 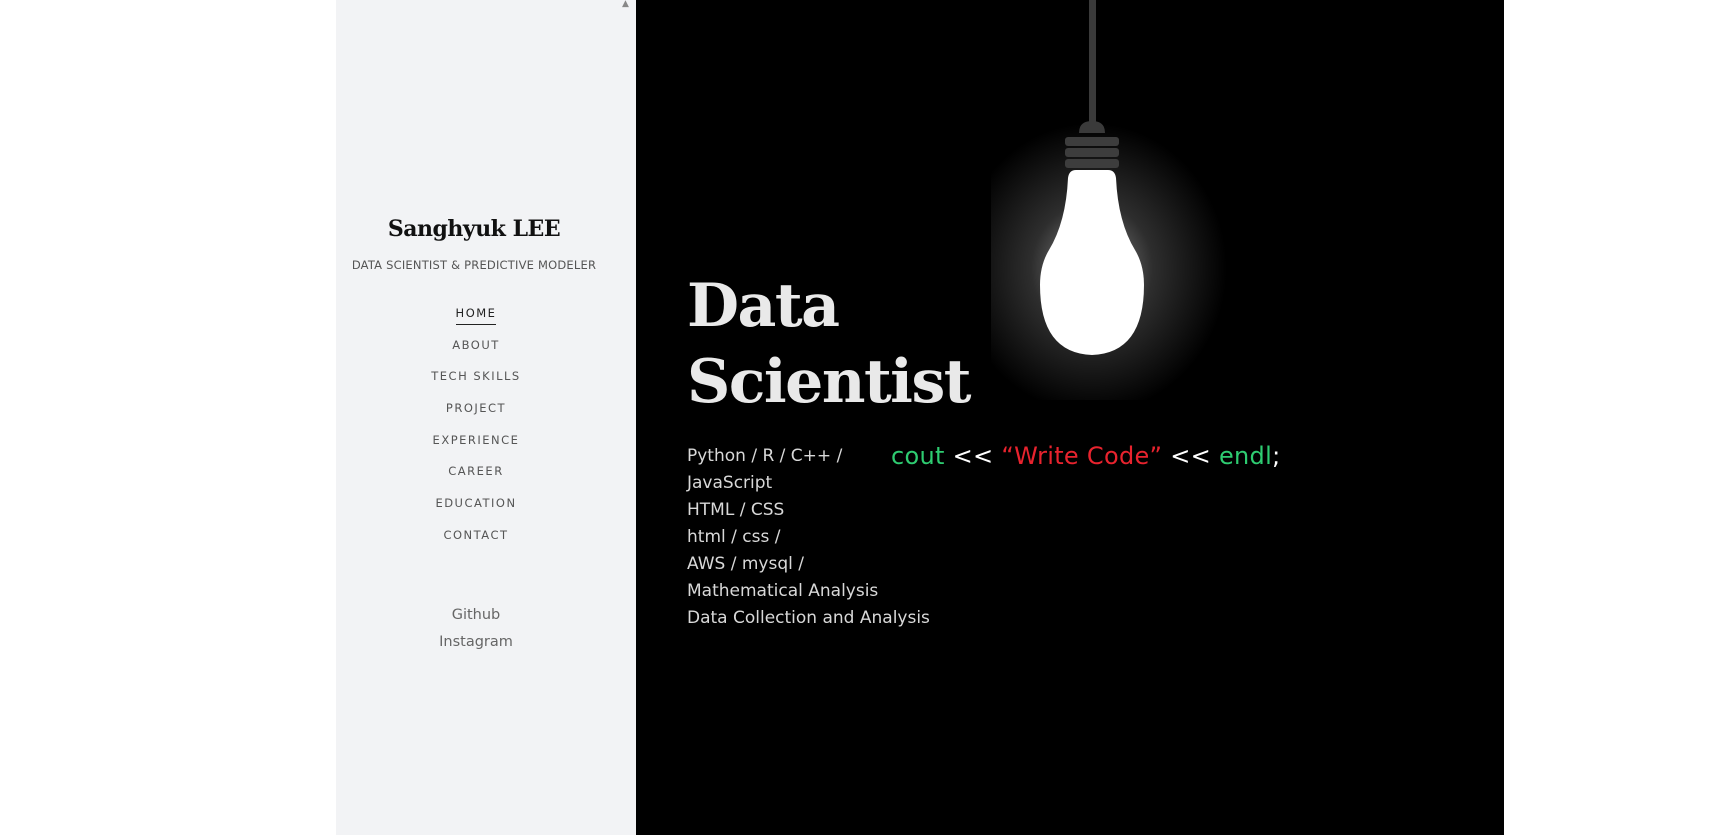 I want to click on nav-education: EDUCATION, so click(x=475, y=503).